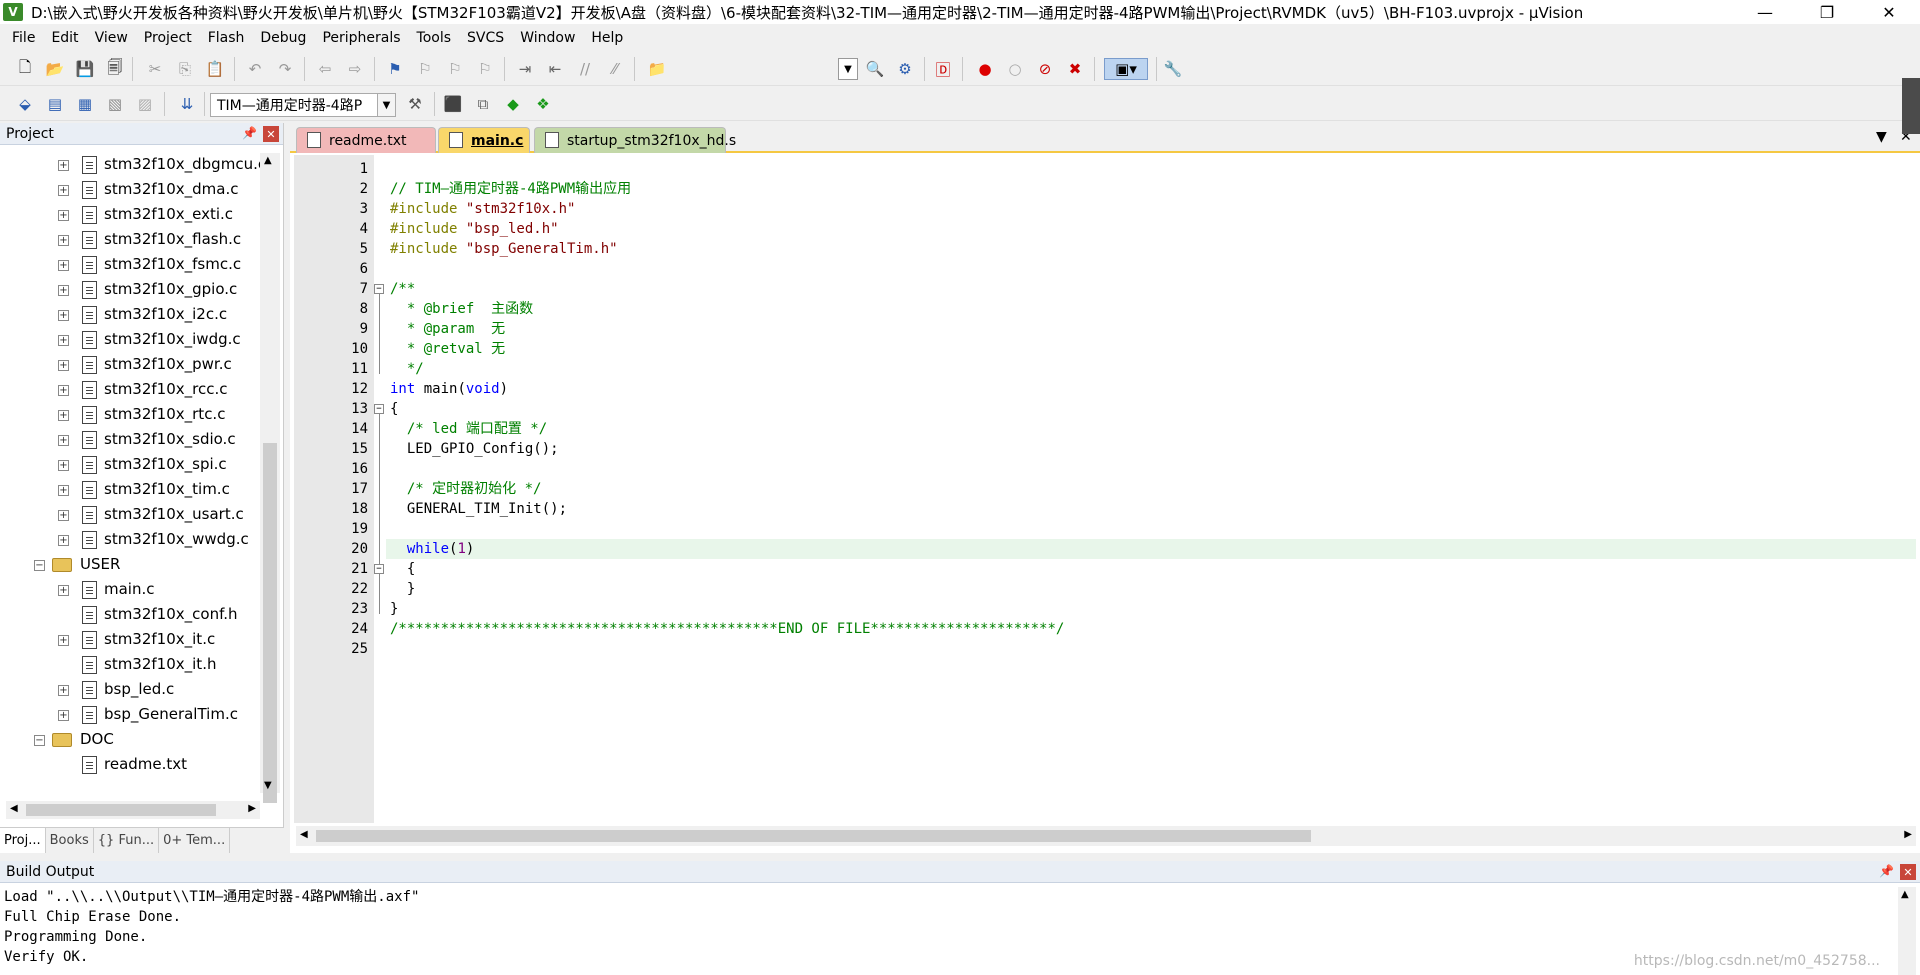 The image size is (1920, 975). What do you see at coordinates (115, 104) in the screenshot?
I see `batch-build-icon: ▧` at bounding box center [115, 104].